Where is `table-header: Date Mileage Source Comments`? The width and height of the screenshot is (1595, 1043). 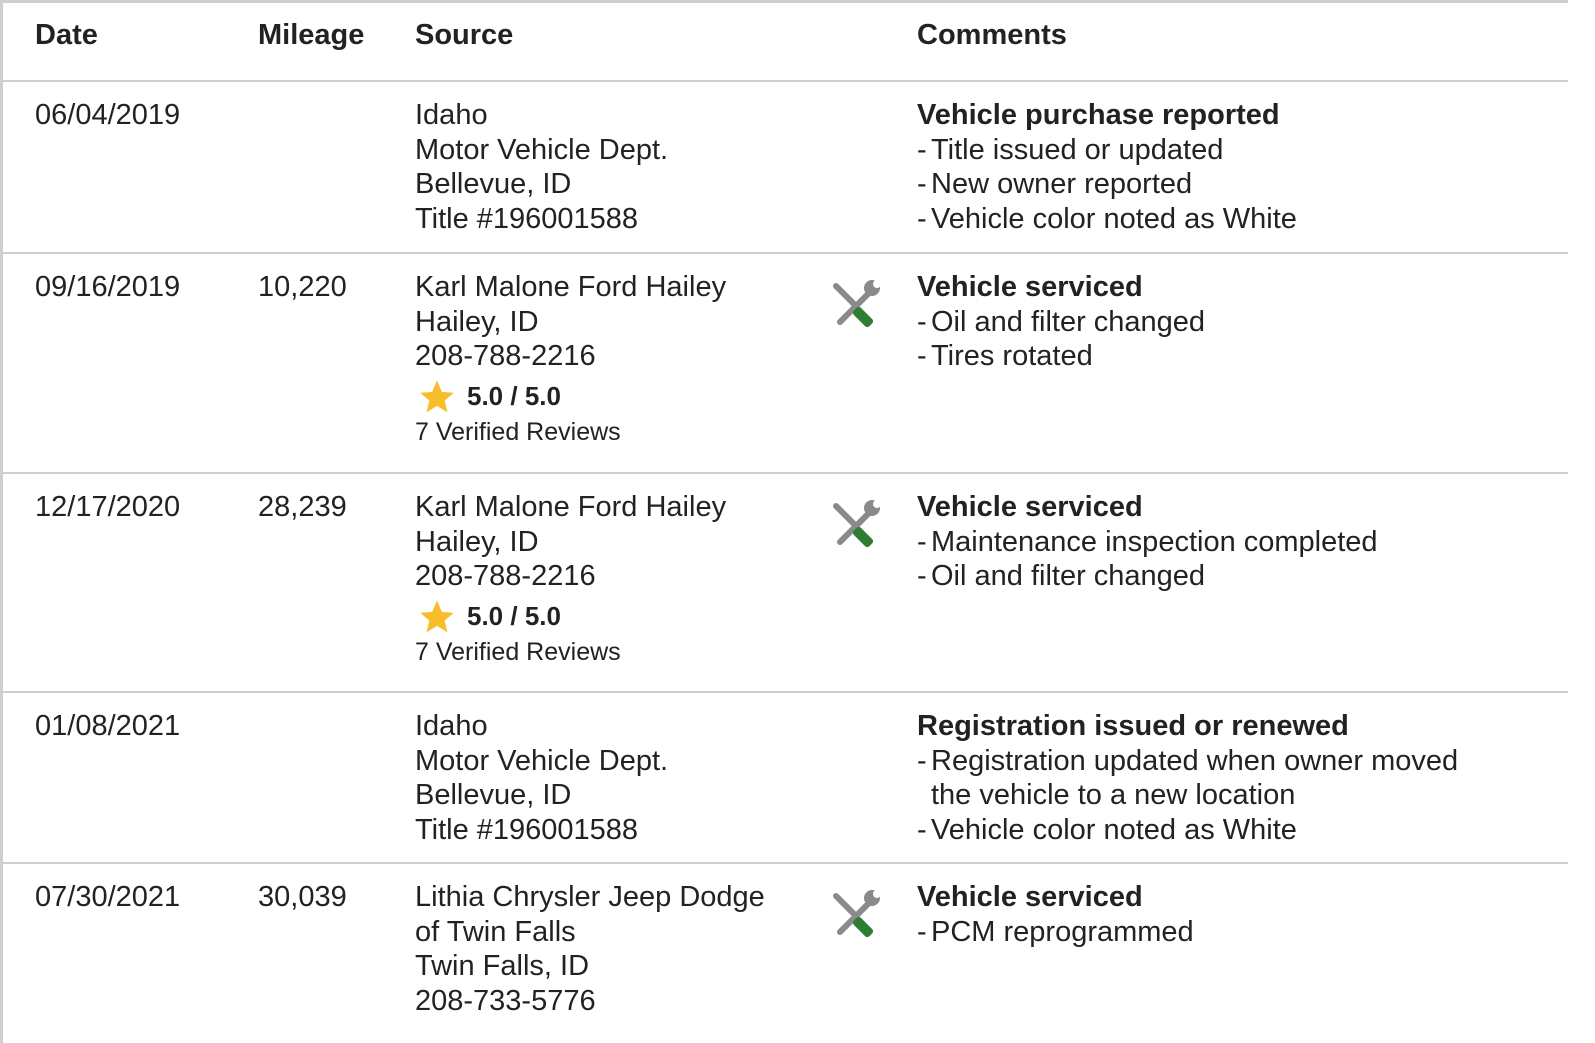
table-header: Date Mileage Source Comments is located at coordinates (785, 42).